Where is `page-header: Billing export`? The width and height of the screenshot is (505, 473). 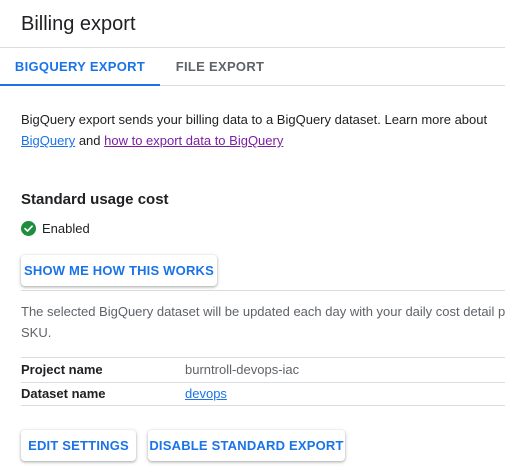 page-header: Billing export is located at coordinates (252, 24).